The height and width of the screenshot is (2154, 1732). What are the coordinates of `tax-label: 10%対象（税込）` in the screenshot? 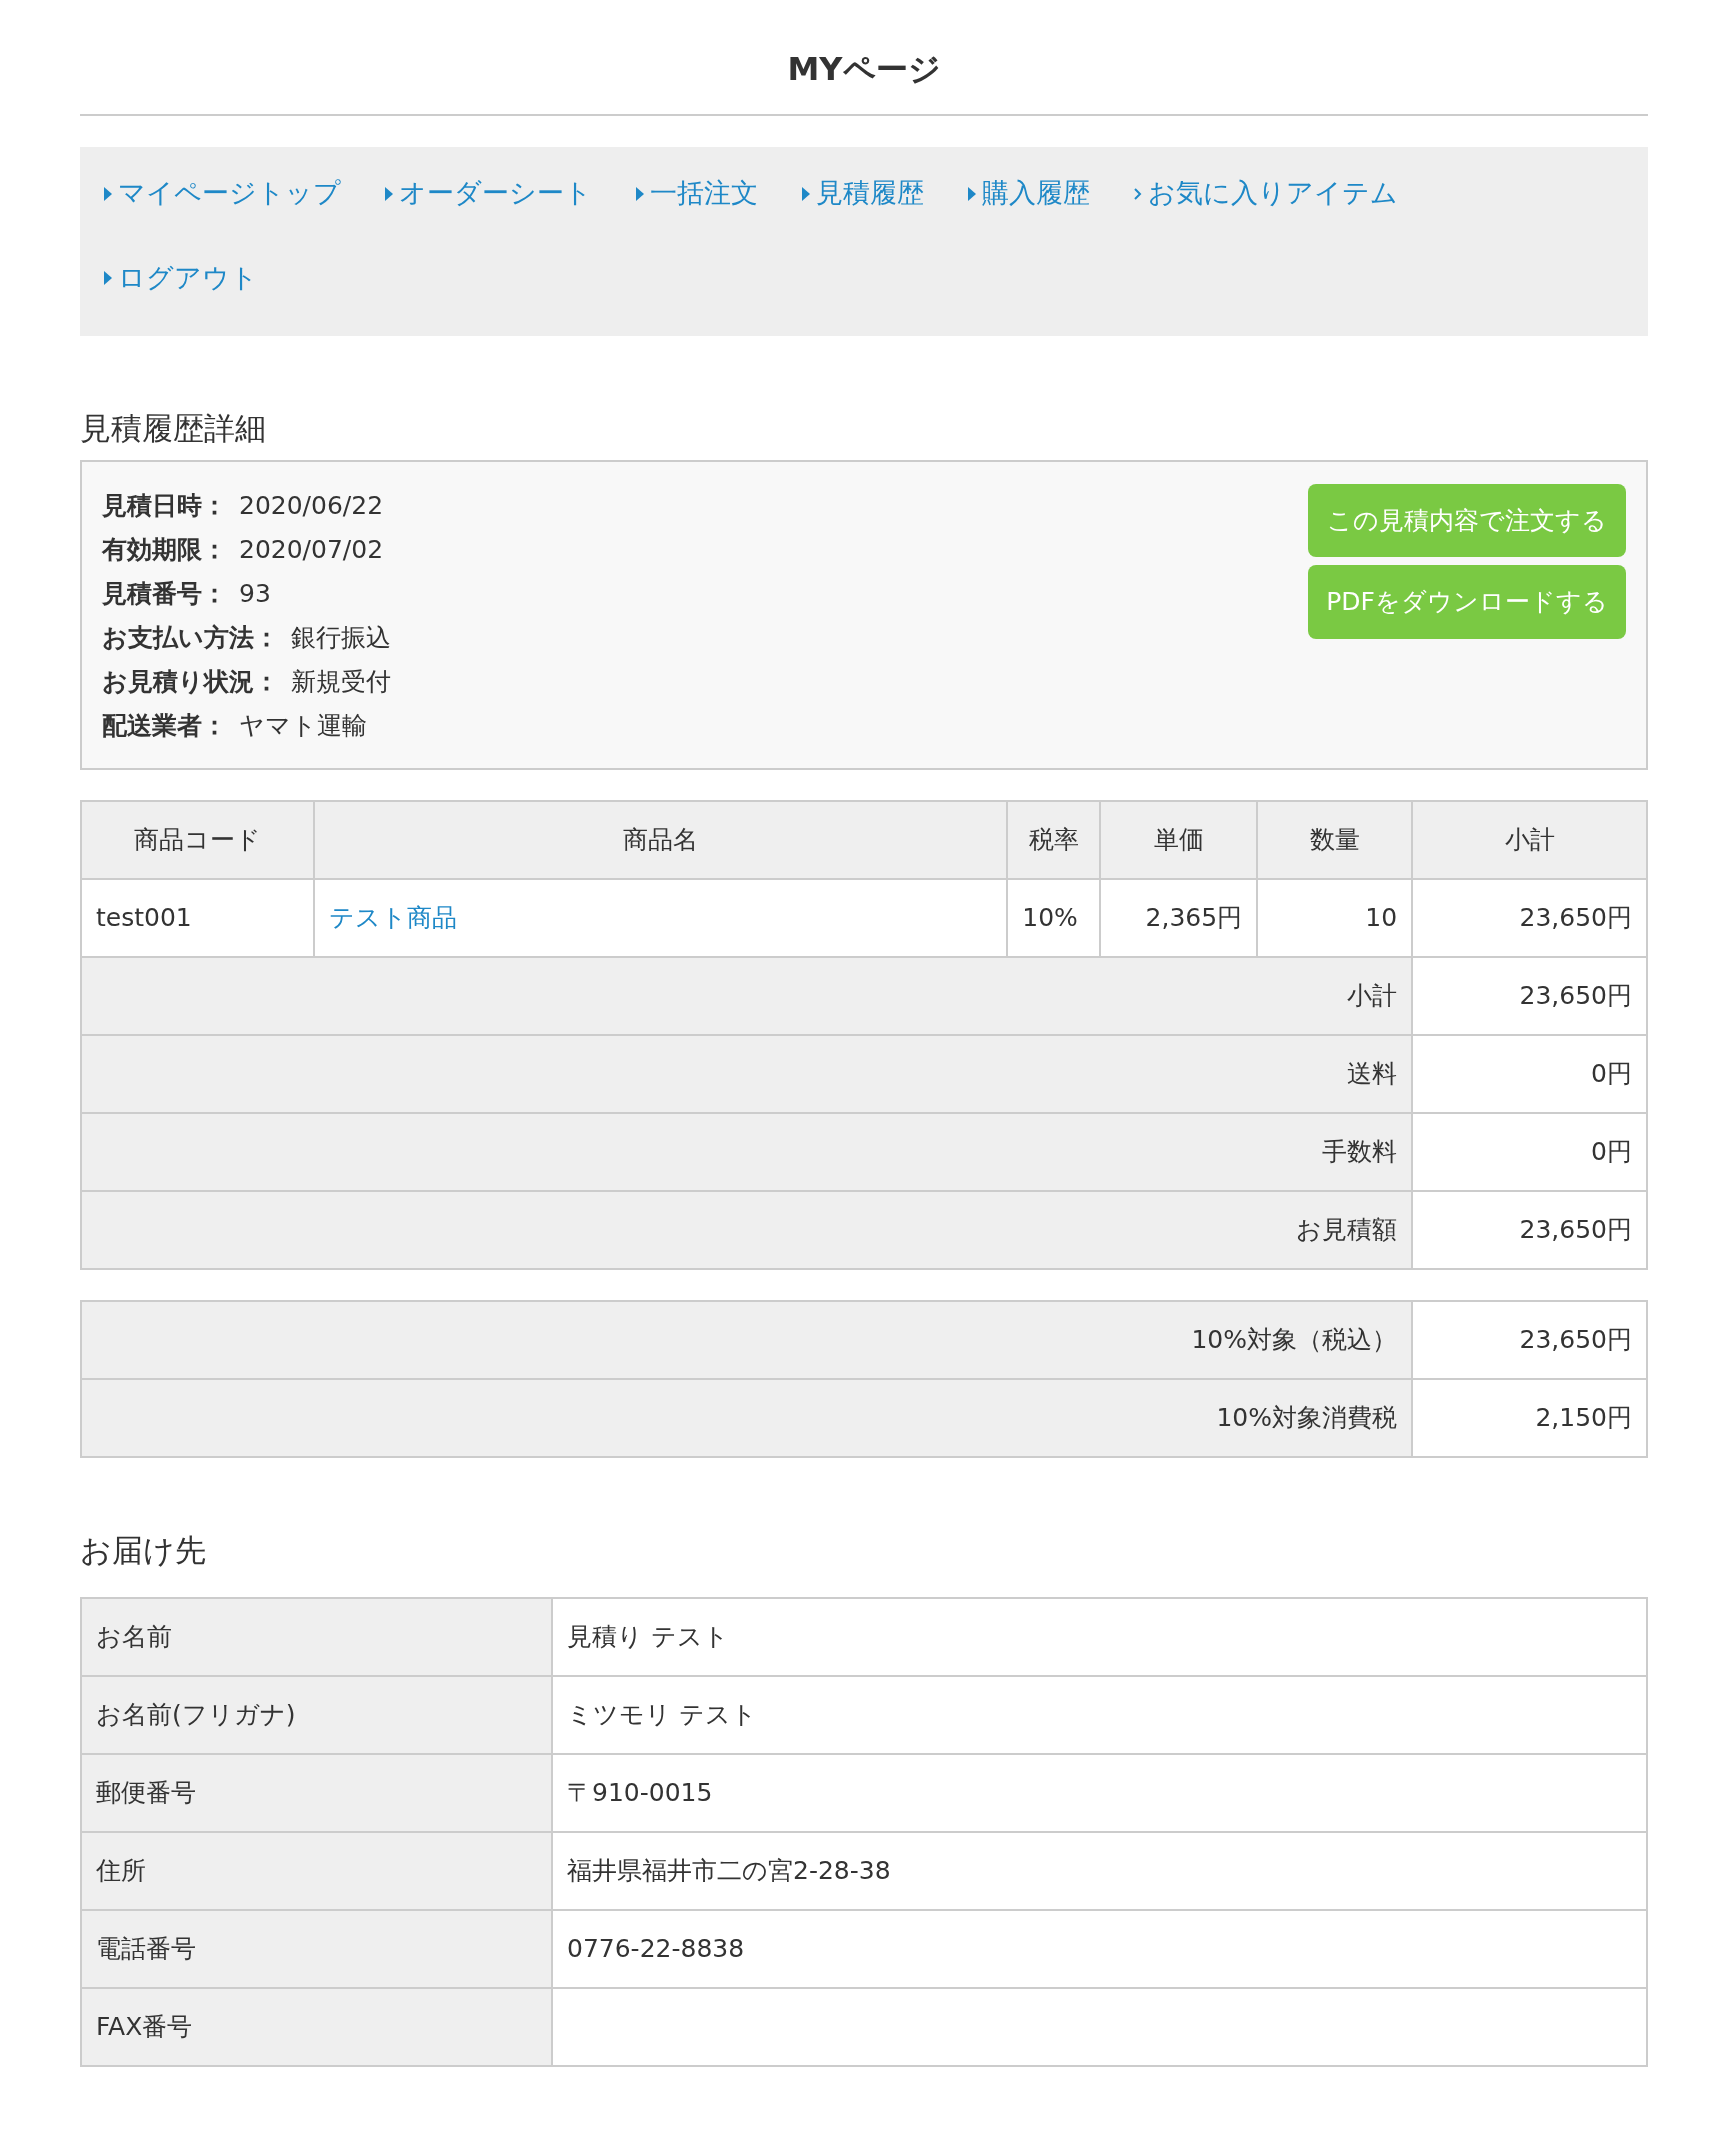 It's located at (746, 1339).